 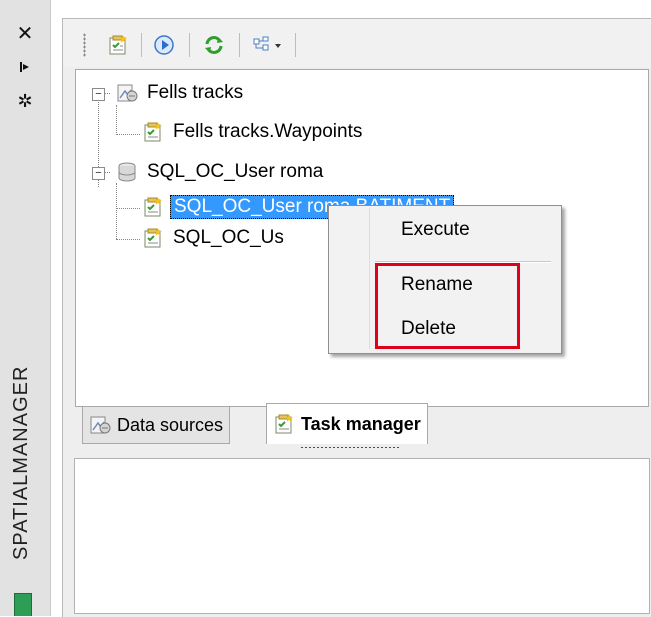 I want to click on toolbar-grip, so click(x=84, y=45).